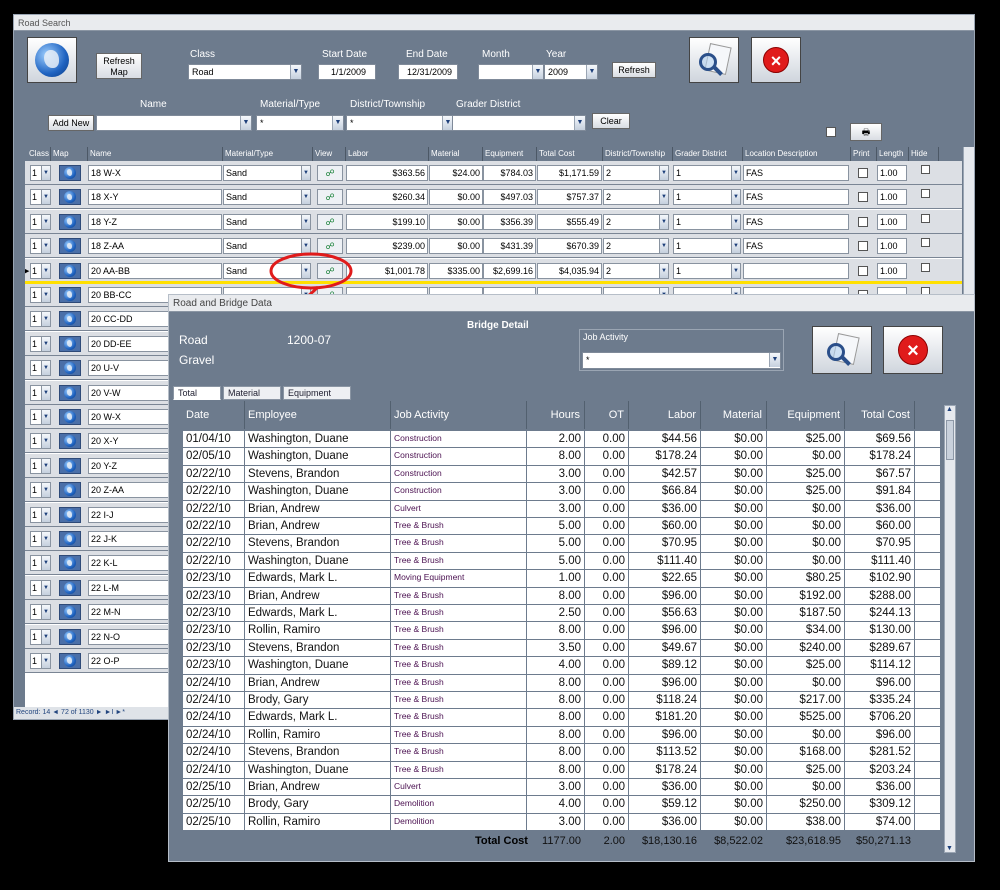 The height and width of the screenshot is (890, 1000). I want to click on tab-equipment-cost: Equipment Cost, so click(317, 398).